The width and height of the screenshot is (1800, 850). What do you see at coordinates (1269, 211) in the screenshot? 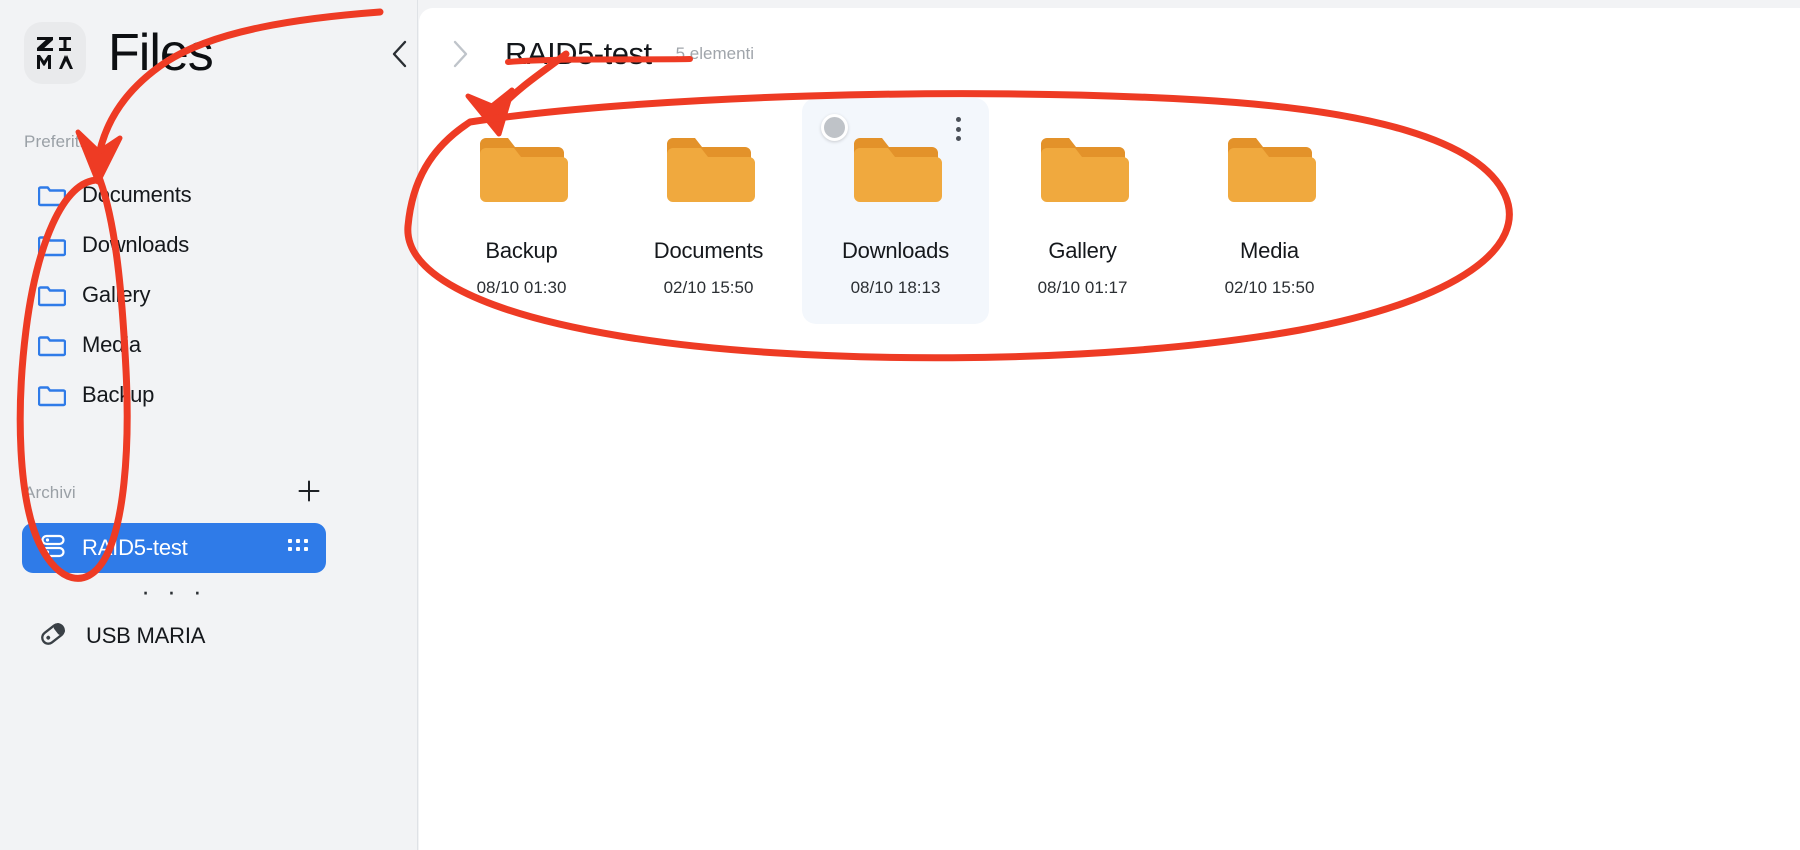
I see `folder-card-media: Media 02/10 15:50` at bounding box center [1269, 211].